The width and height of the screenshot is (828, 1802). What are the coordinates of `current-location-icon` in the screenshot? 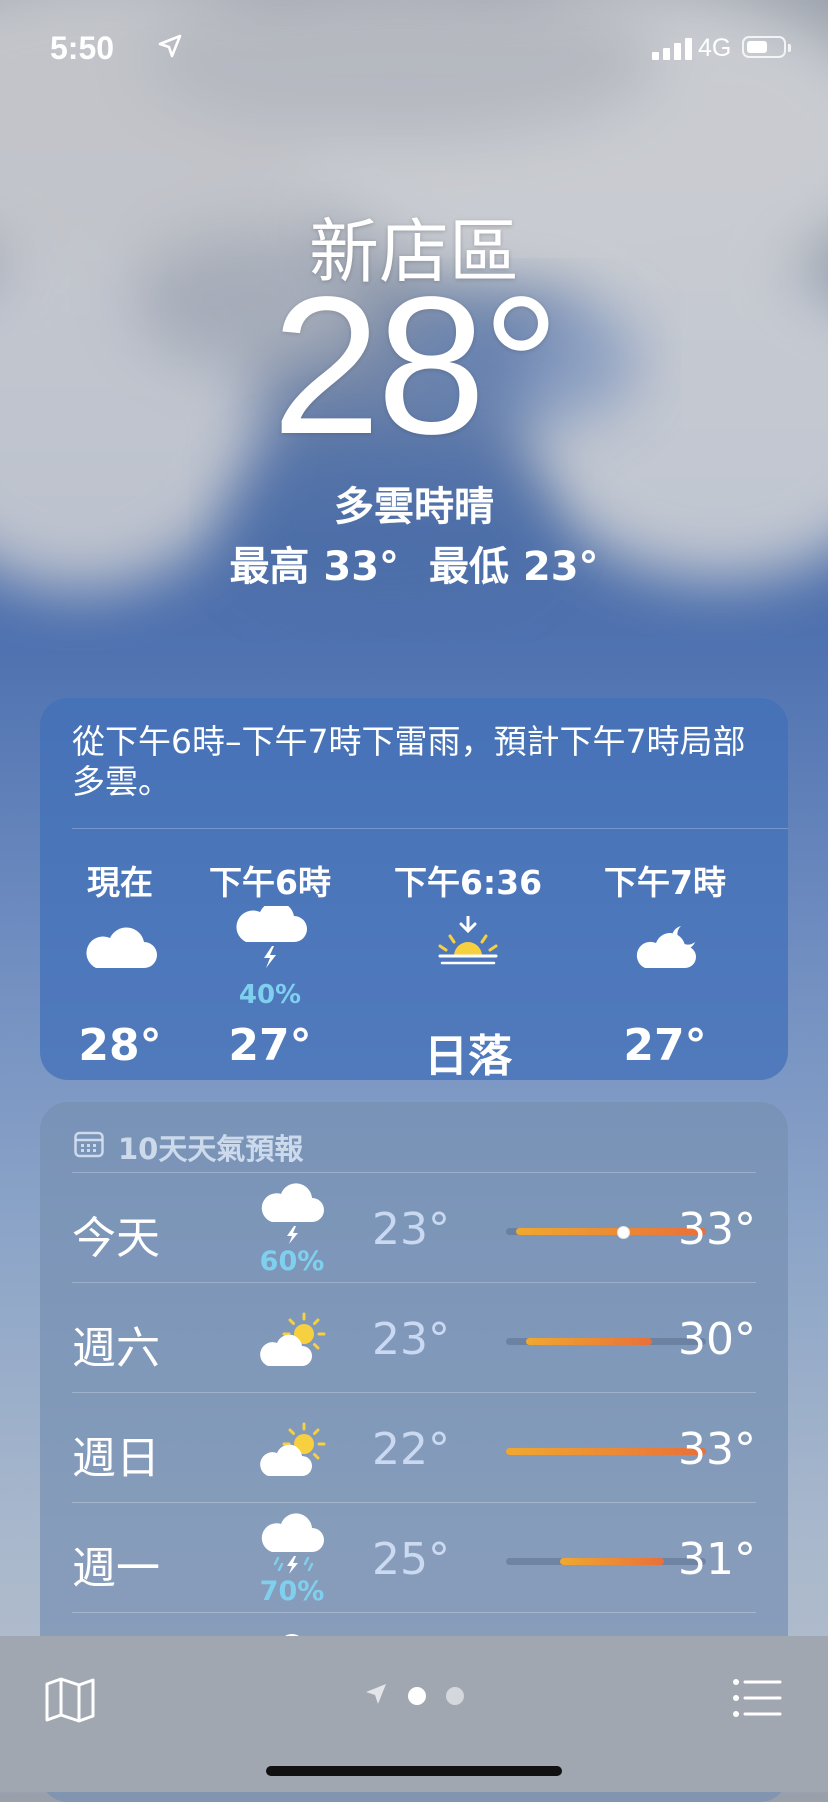 It's located at (376, 1696).